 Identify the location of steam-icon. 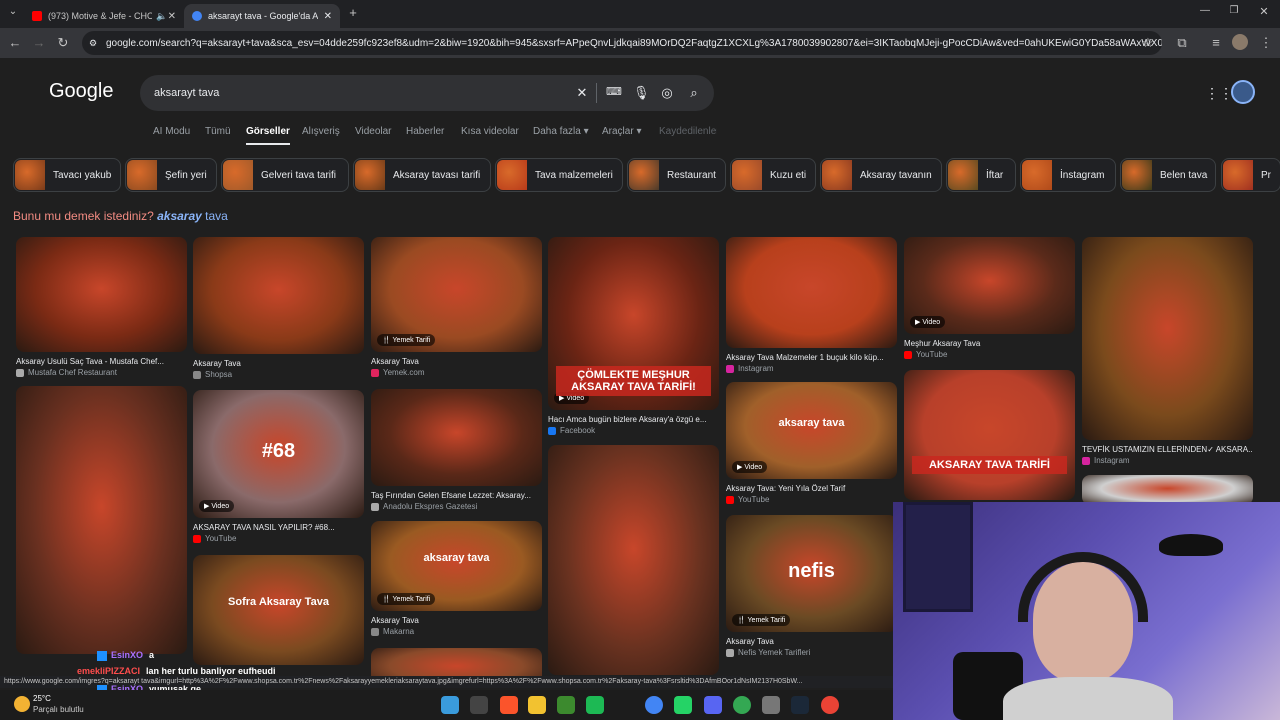
(800, 705).